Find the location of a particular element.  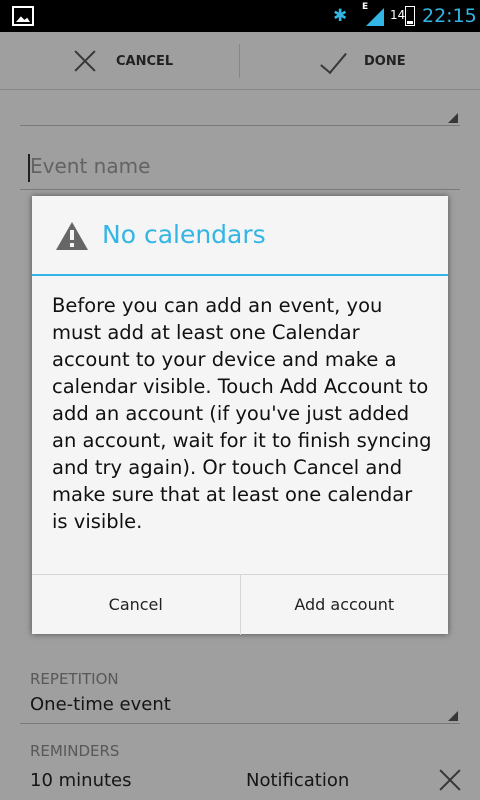

dialog-button-bar: Cancel Add account is located at coordinates (240, 604).